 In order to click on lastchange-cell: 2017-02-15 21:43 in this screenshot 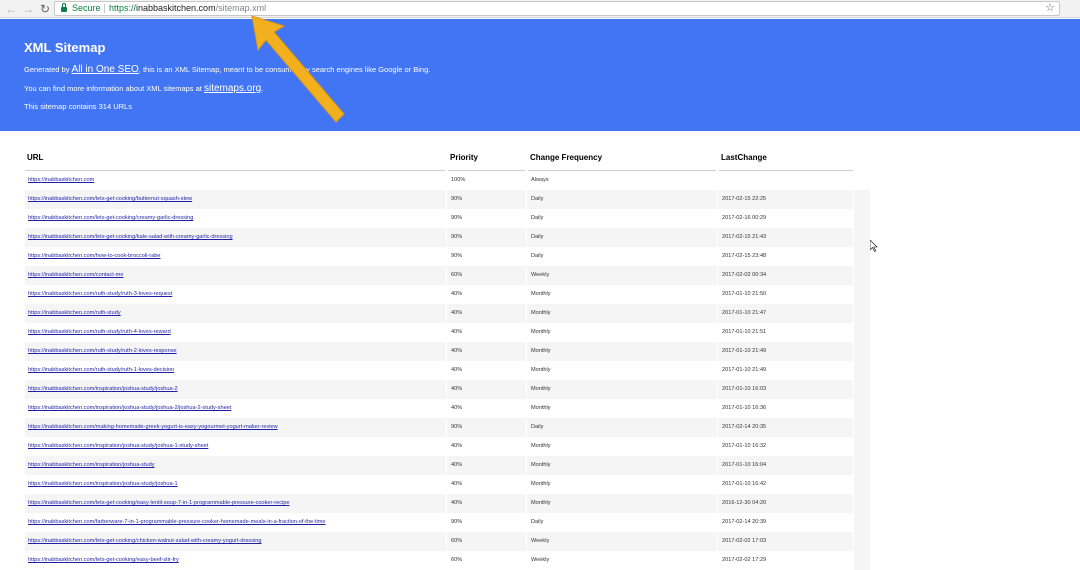, I will do `click(744, 237)`.